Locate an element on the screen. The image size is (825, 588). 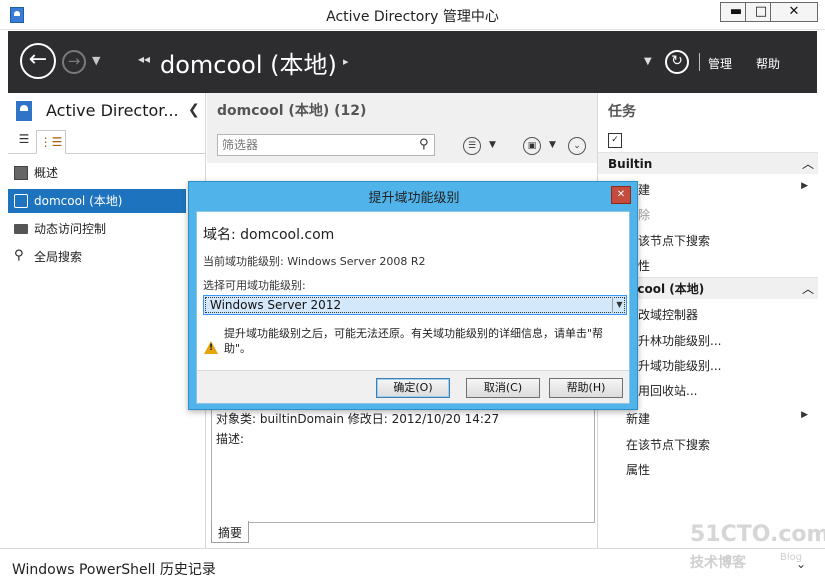
warning-icon is located at coordinates (211, 347).